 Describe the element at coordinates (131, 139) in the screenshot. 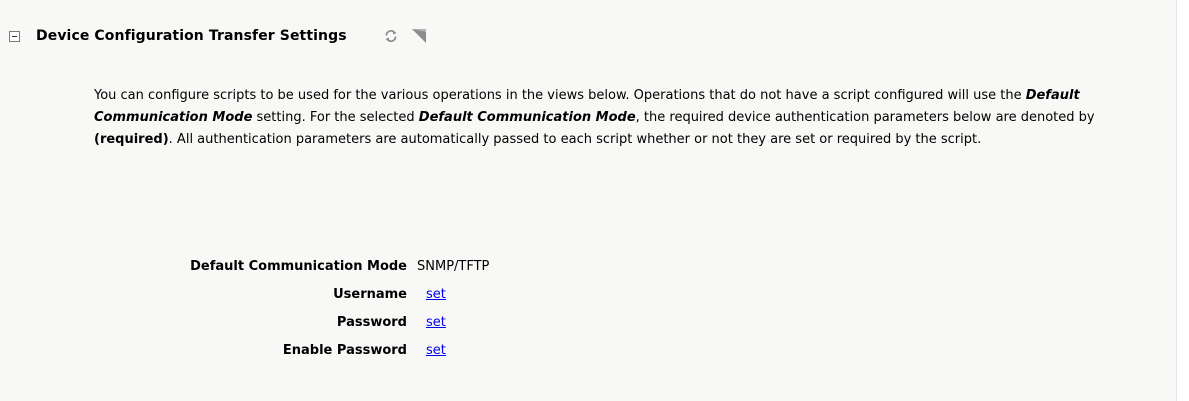

I see `required-marker: (required)` at that location.